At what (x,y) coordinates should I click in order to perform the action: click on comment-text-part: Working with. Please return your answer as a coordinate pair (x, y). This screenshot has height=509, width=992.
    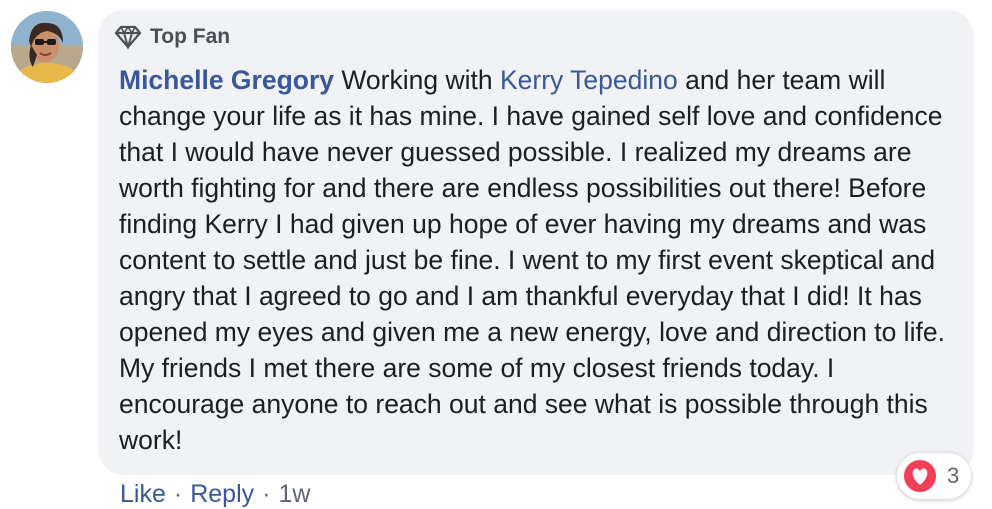
    Looking at the image, I should click on (417, 80).